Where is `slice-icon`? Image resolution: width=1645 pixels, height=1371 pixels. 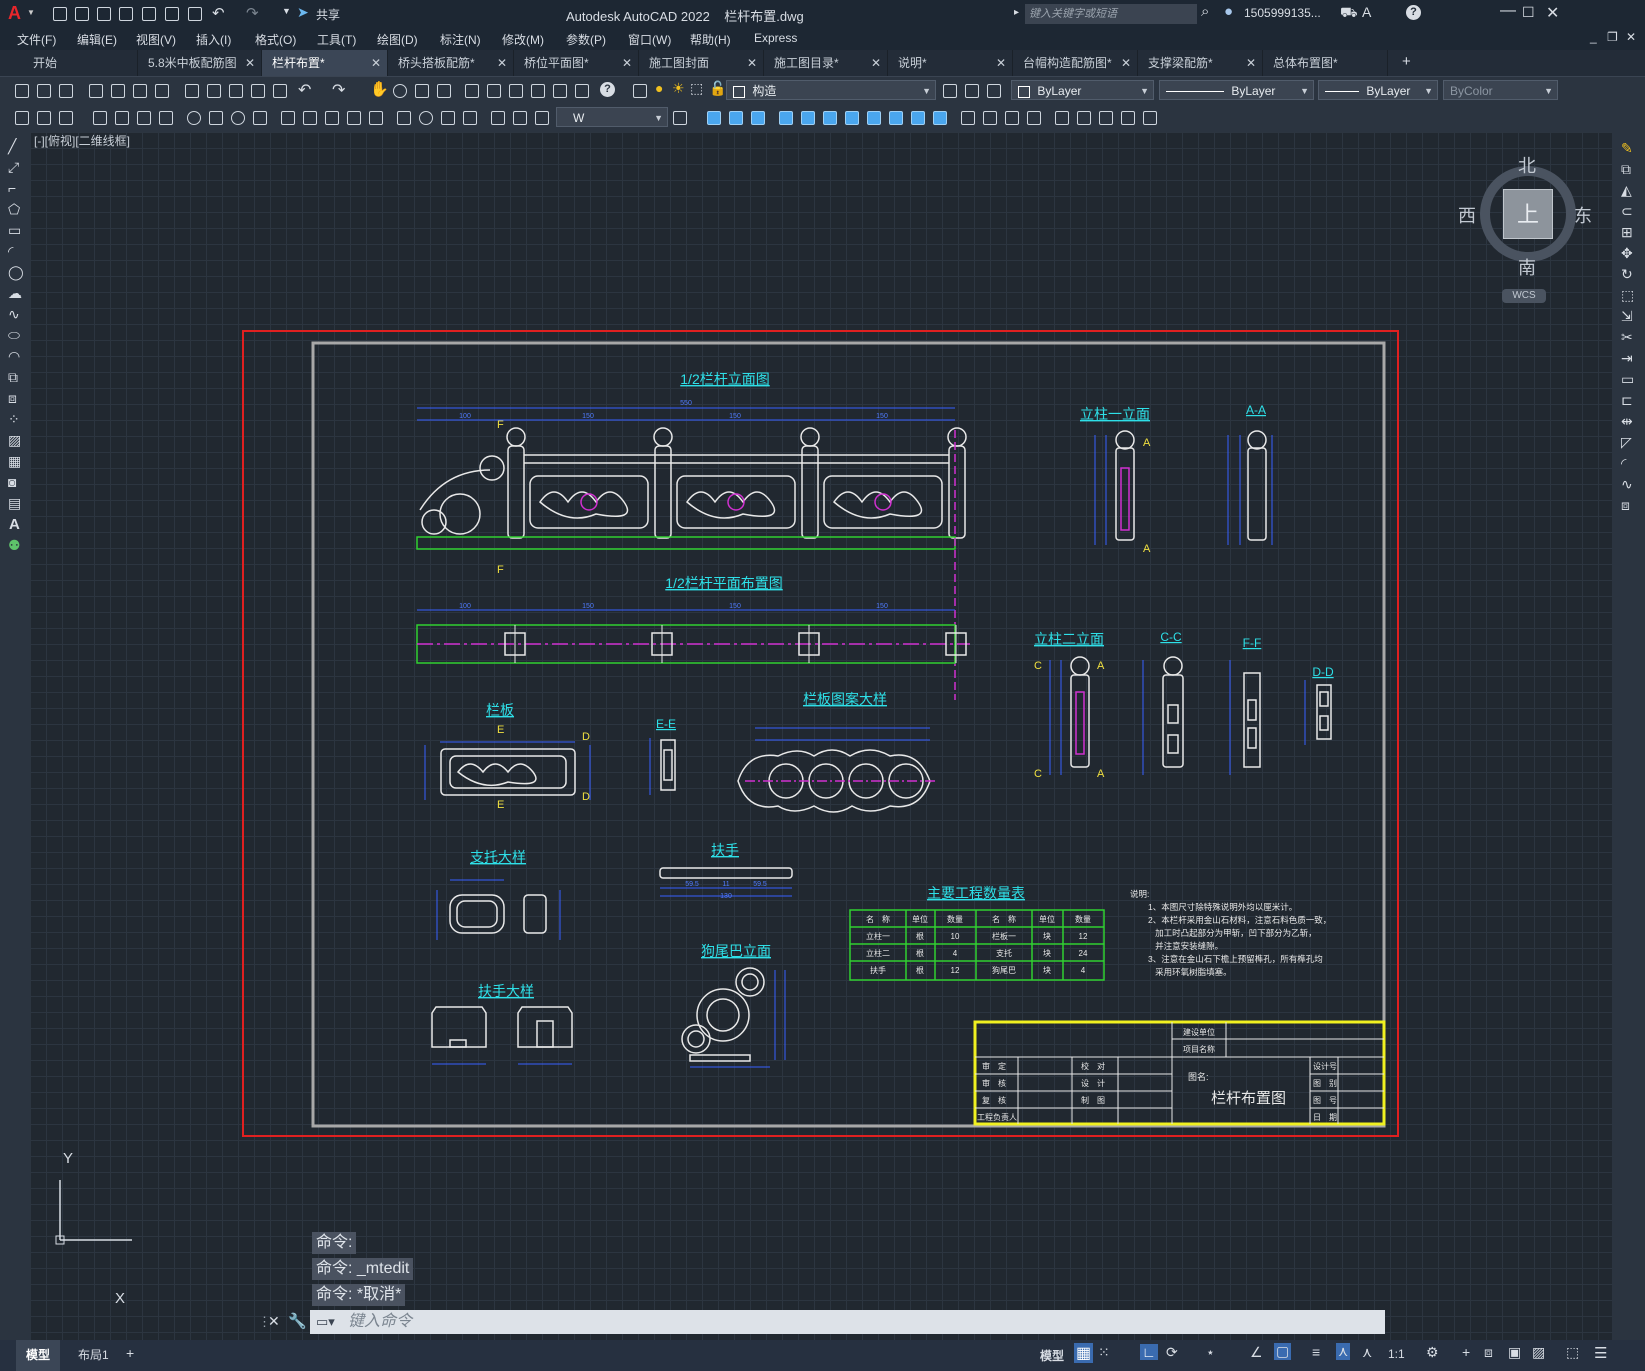
slice-icon is located at coordinates (968, 118).